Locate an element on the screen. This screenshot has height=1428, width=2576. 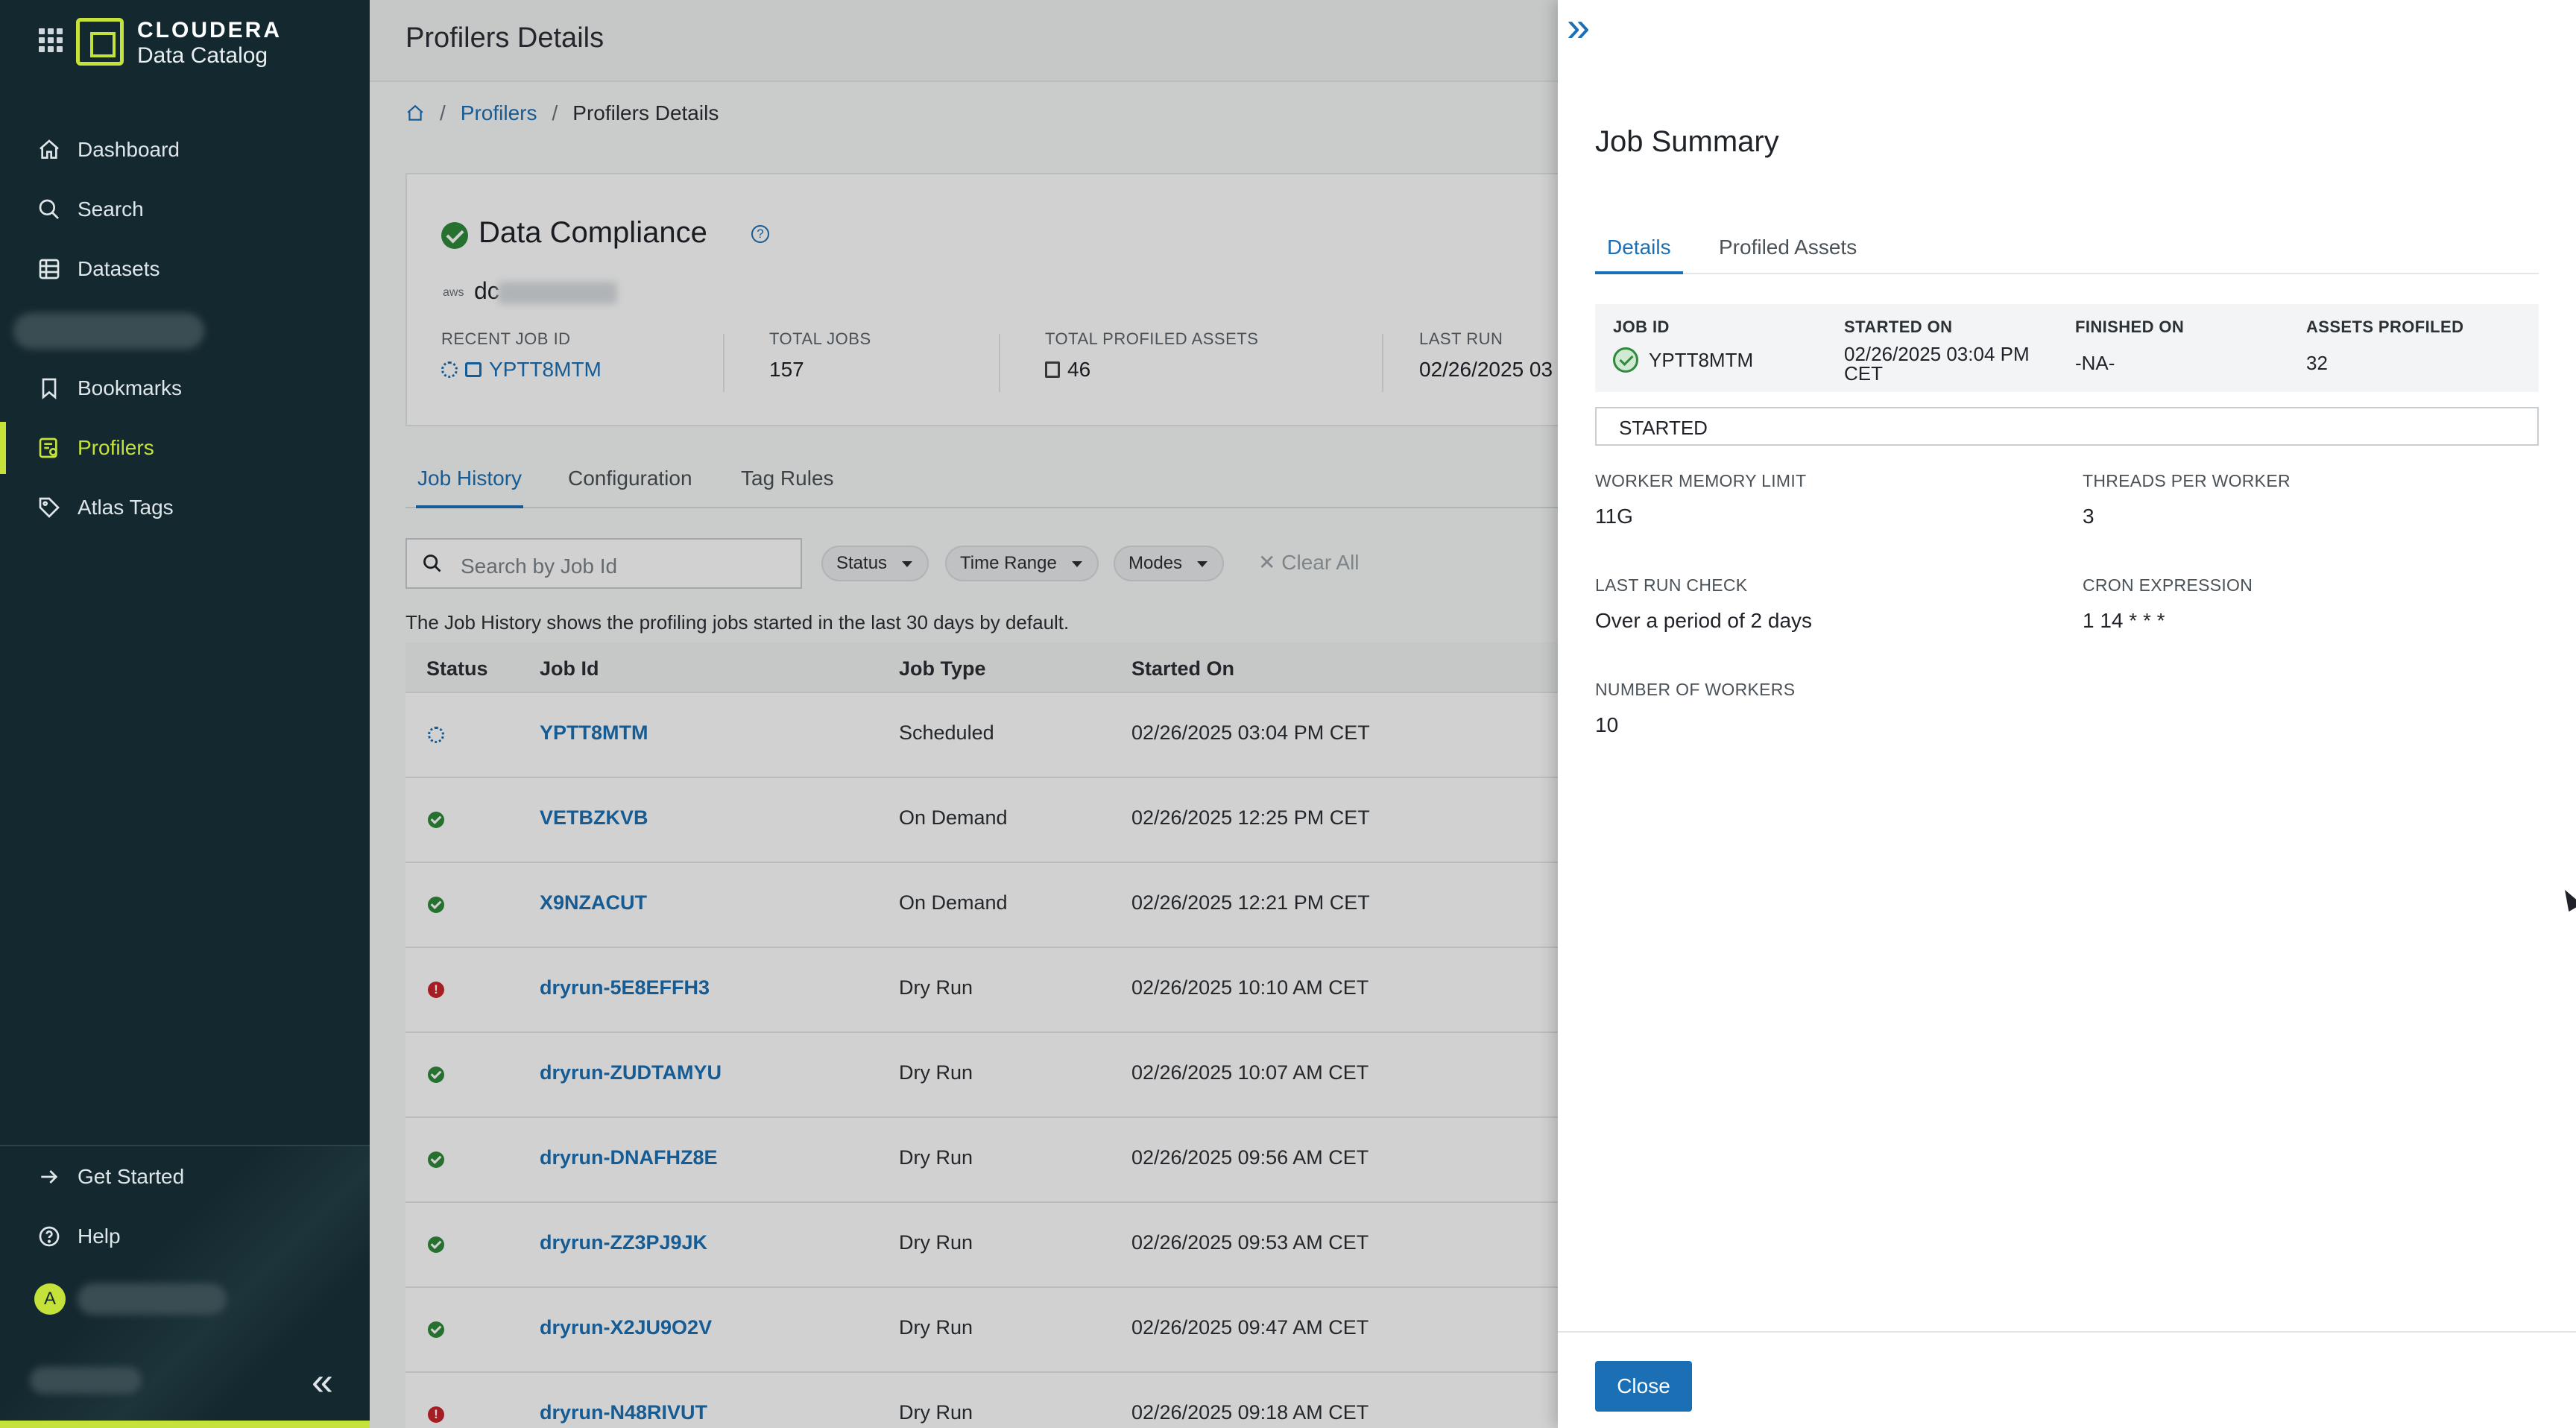
tab-details: Details is located at coordinates (1639, 255).